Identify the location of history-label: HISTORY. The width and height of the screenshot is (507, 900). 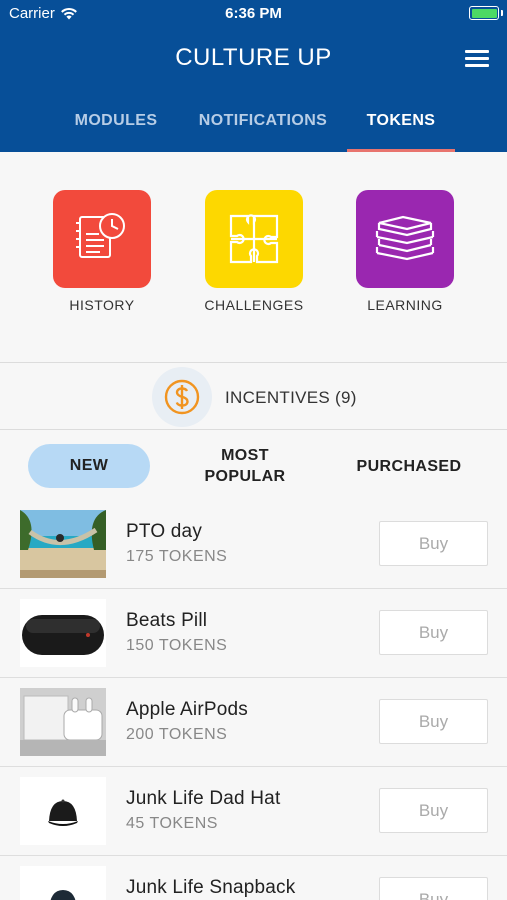
(102, 305).